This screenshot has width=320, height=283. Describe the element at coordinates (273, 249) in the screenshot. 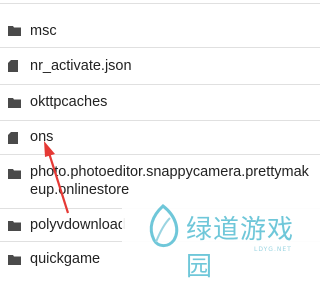

I see `watermark-subtitle: LDYG.NET` at that location.